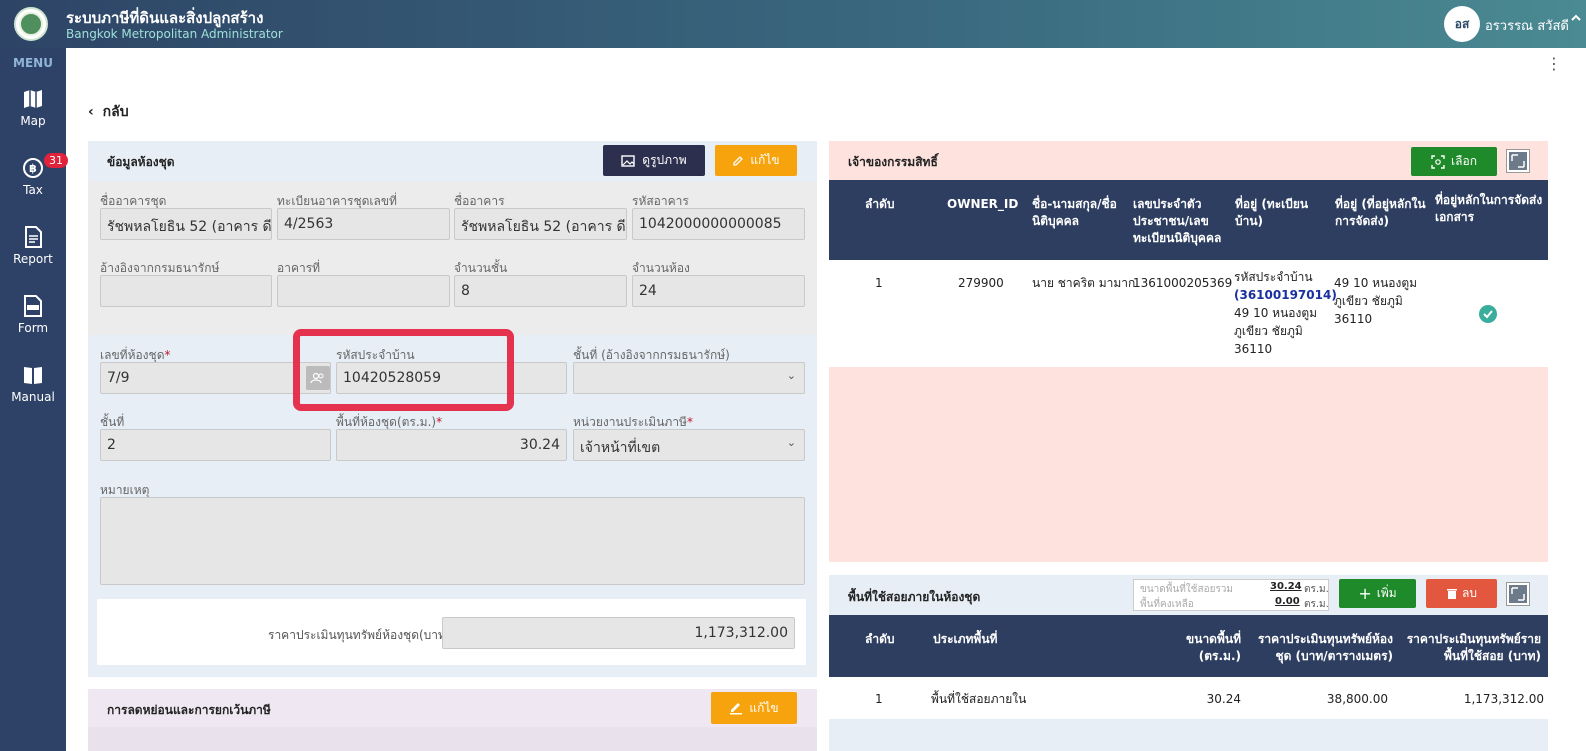  What do you see at coordinates (1489, 208) in the screenshot?
I see `owner-col-doc-addr: ที่อยู่หลักในการจัดส่งเอกสาร` at bounding box center [1489, 208].